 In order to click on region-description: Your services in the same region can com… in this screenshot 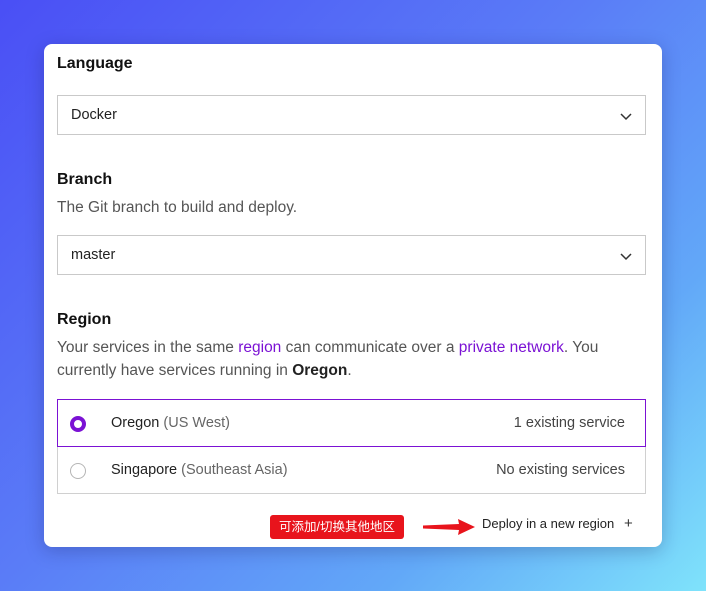, I will do `click(328, 359)`.